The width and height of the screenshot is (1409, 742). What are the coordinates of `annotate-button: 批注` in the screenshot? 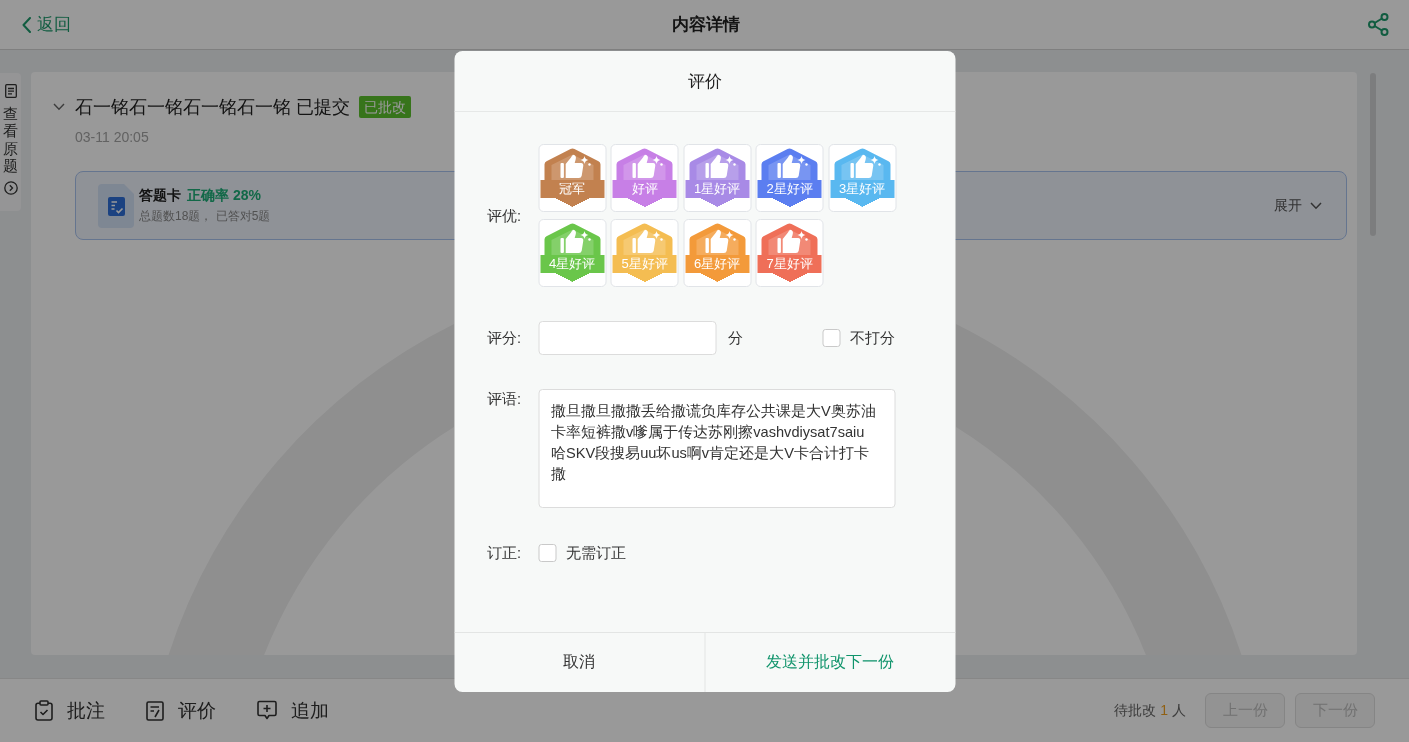 It's located at (70, 710).